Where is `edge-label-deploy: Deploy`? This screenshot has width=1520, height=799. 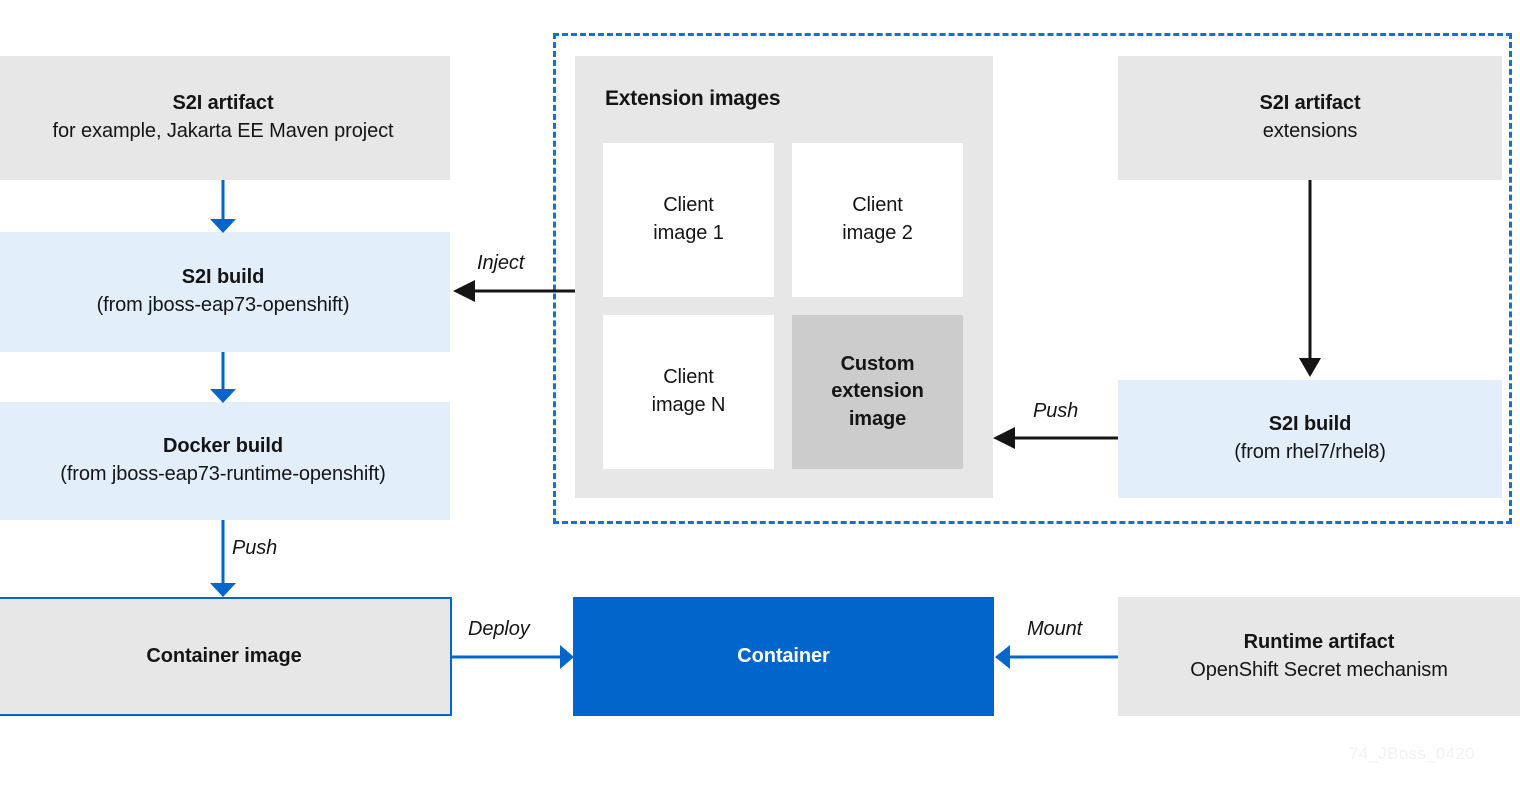 edge-label-deploy: Deploy is located at coordinates (499, 629).